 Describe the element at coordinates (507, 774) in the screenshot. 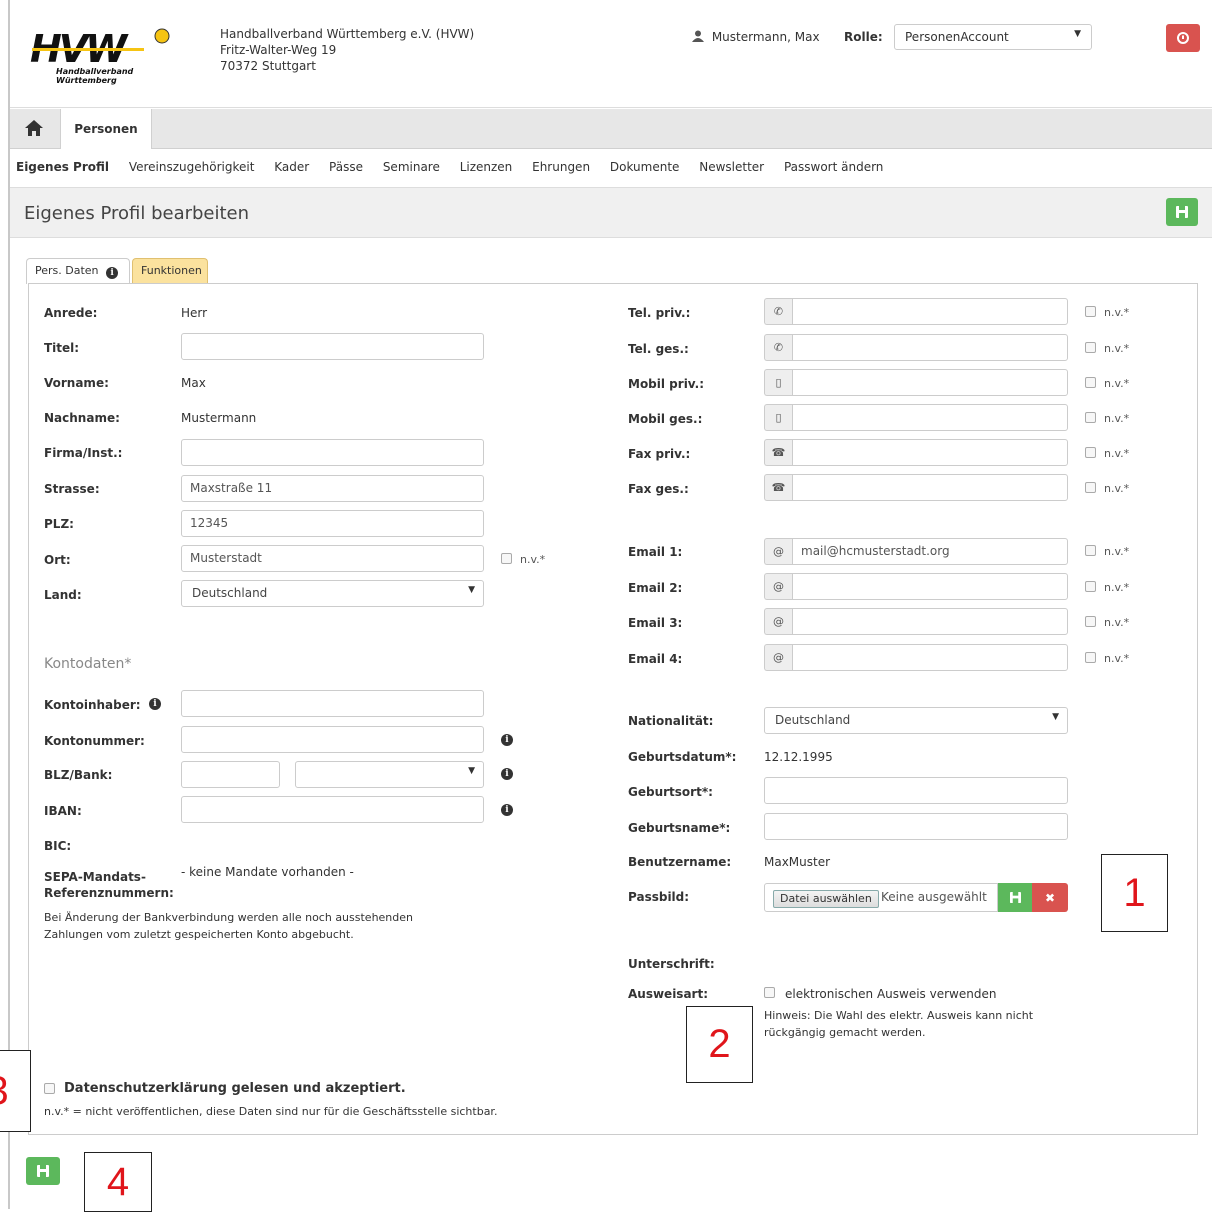

I see `blz-info-icon: i` at that location.